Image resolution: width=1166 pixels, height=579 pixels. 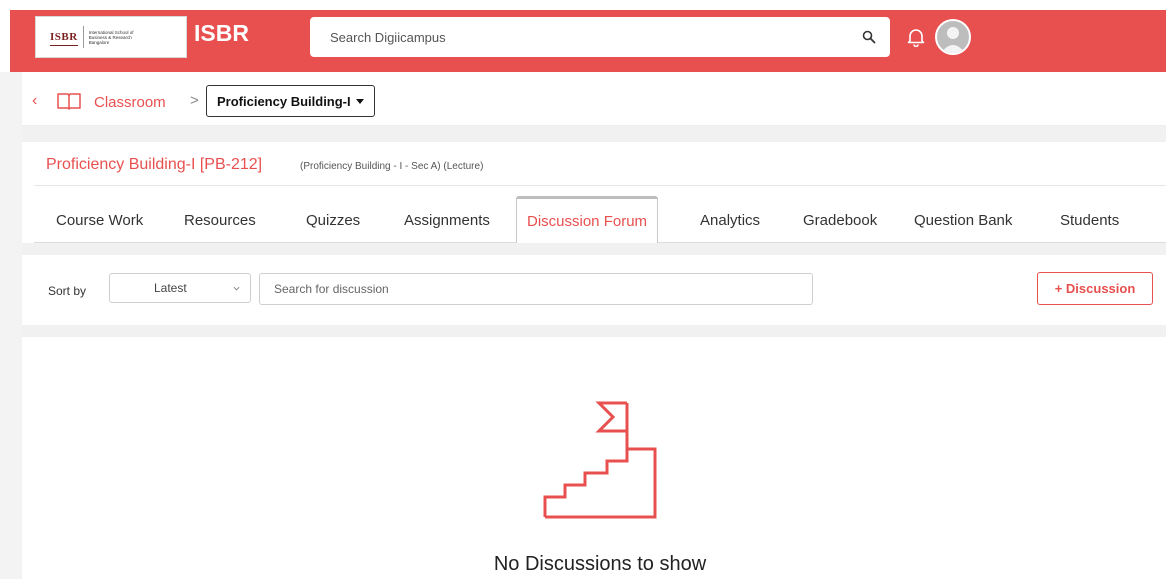 I want to click on user-silhouette-icon, so click(x=953, y=40).